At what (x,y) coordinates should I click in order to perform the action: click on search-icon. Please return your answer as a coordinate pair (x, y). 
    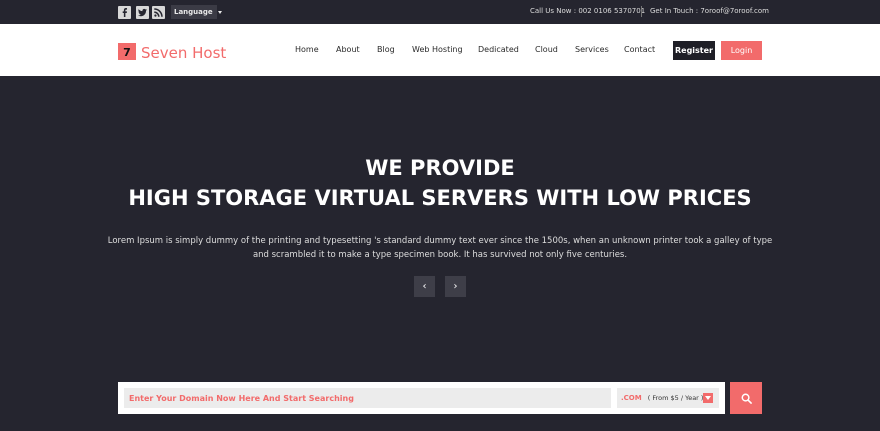
    Looking at the image, I should click on (746, 398).